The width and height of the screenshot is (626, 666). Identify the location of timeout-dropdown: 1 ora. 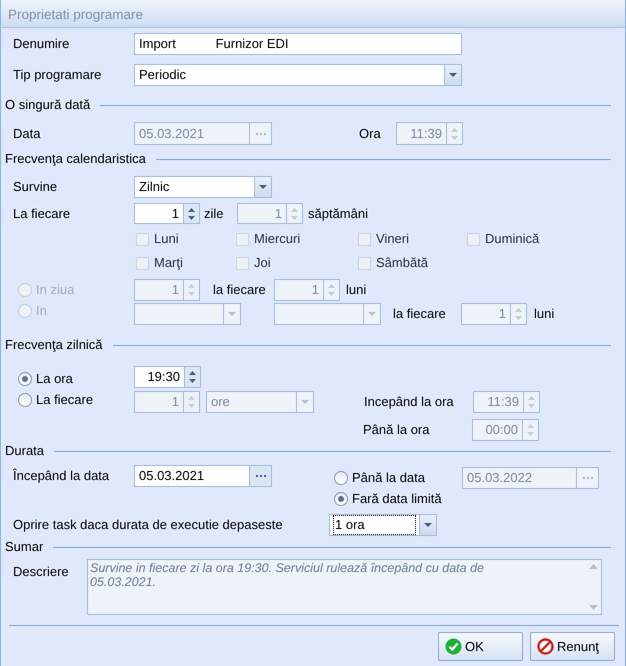
(383, 525).